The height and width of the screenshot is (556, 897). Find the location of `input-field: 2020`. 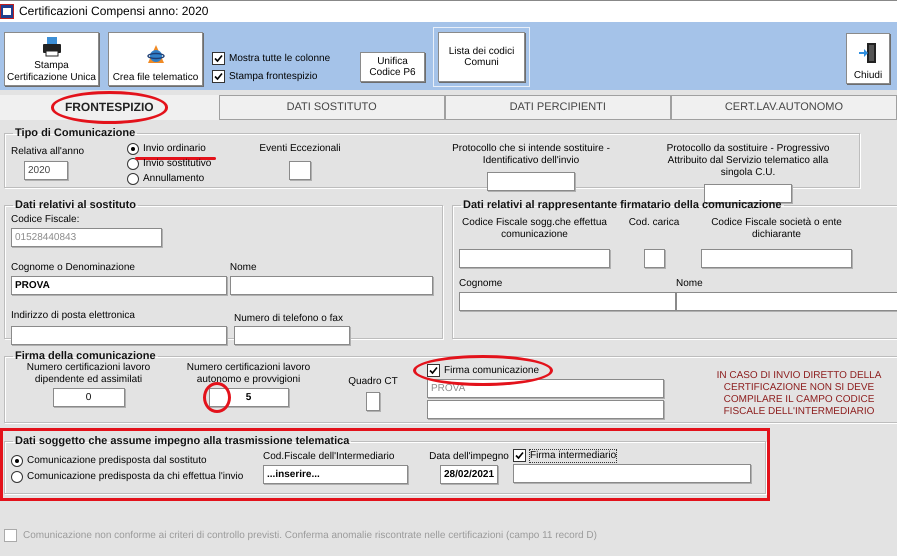

input-field: 2020 is located at coordinates (46, 170).